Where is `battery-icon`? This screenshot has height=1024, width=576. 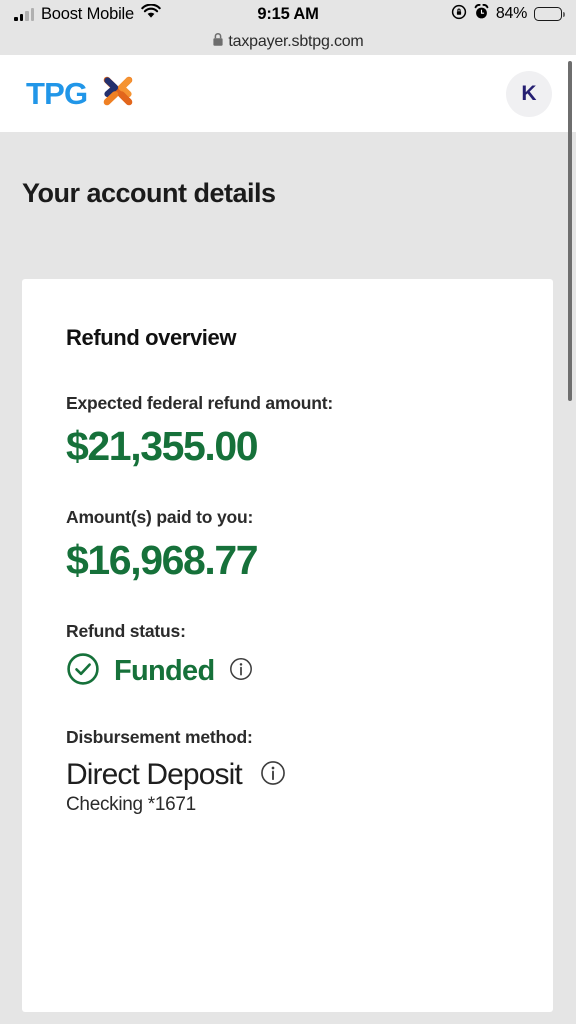 battery-icon is located at coordinates (549, 14).